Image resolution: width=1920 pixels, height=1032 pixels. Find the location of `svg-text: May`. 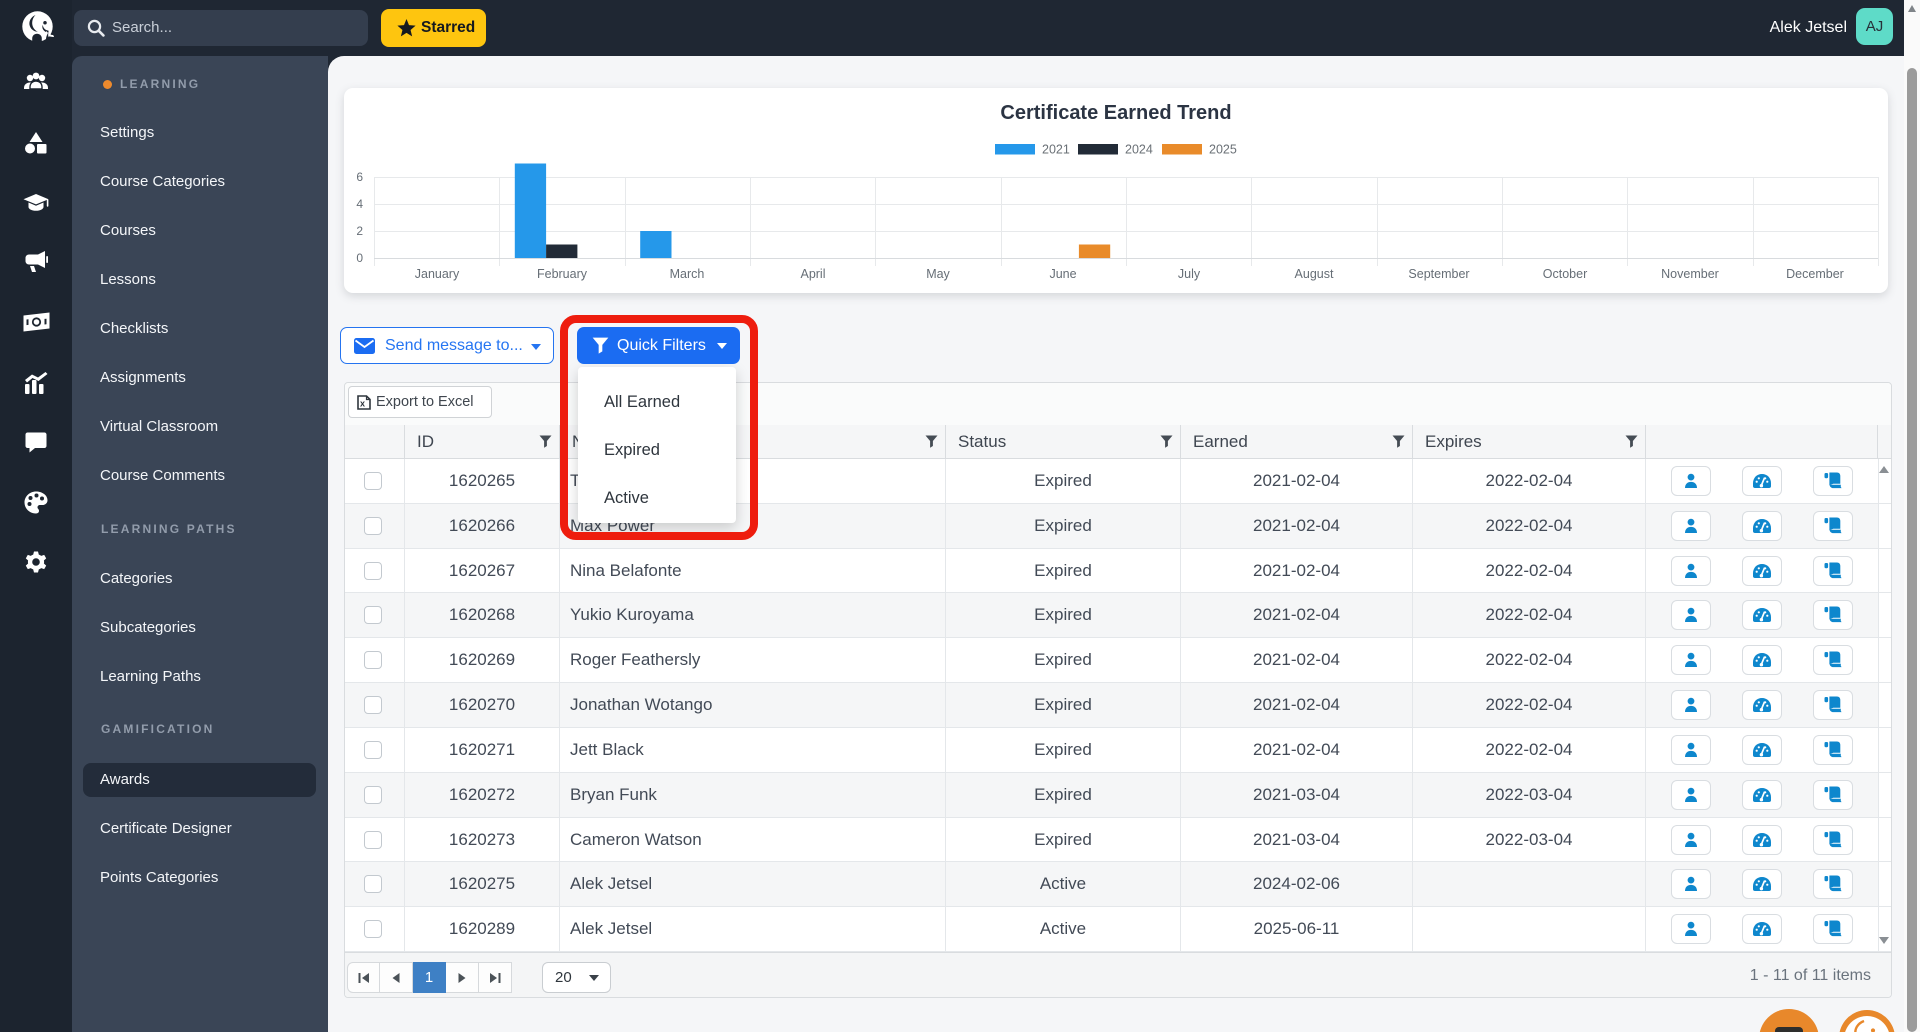

svg-text: May is located at coordinates (938, 274).